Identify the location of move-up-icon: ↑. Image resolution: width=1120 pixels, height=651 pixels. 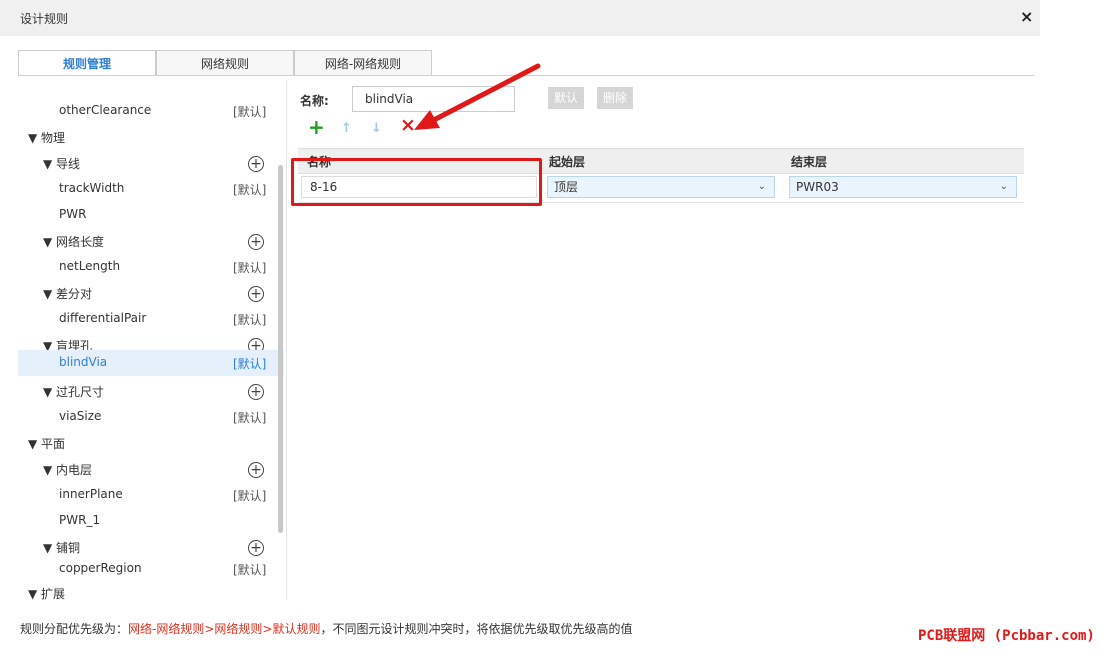
(346, 128).